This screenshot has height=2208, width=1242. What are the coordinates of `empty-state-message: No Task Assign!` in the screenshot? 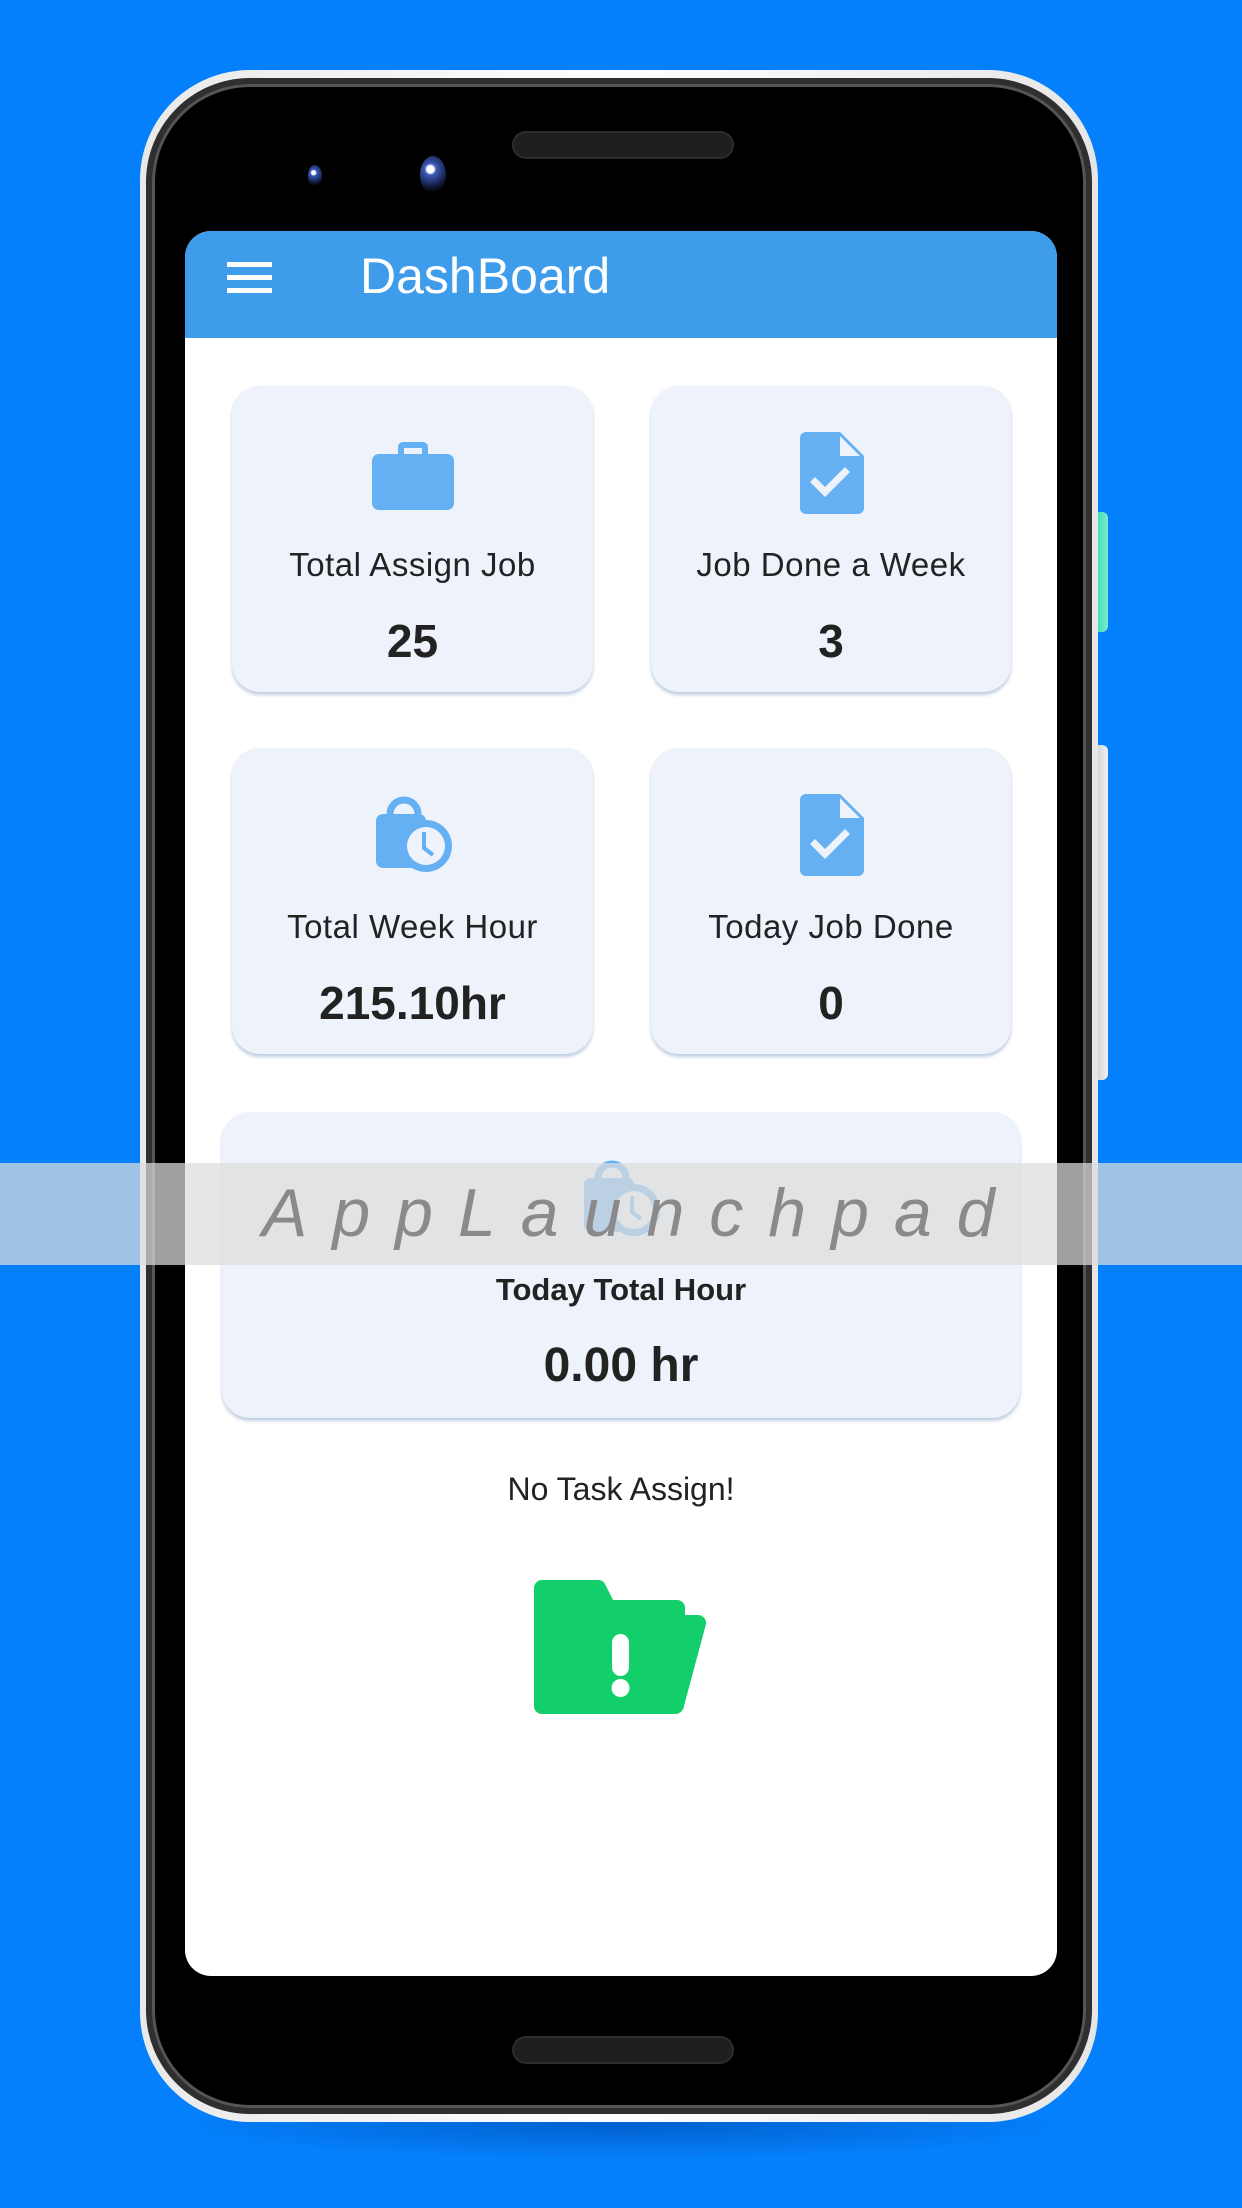 It's located at (621, 1489).